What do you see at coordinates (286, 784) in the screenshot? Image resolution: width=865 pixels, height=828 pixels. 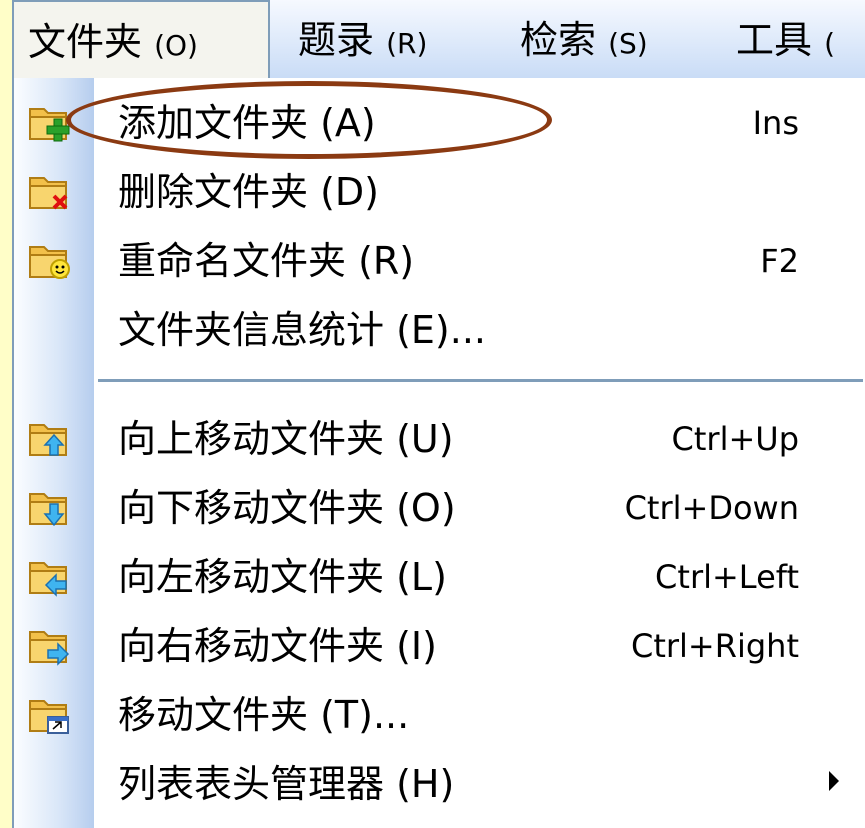 I see `menu-item-label: 列表表头管理器 (H)` at bounding box center [286, 784].